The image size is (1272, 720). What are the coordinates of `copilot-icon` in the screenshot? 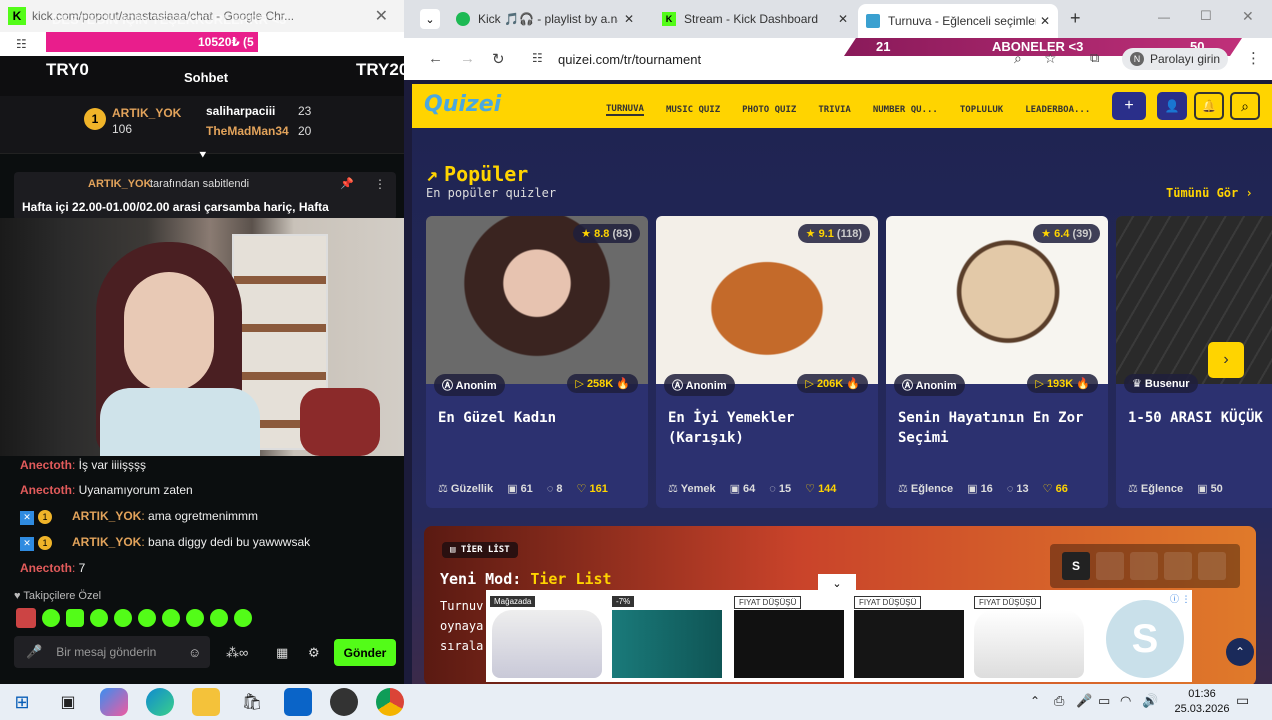 It's located at (114, 702).